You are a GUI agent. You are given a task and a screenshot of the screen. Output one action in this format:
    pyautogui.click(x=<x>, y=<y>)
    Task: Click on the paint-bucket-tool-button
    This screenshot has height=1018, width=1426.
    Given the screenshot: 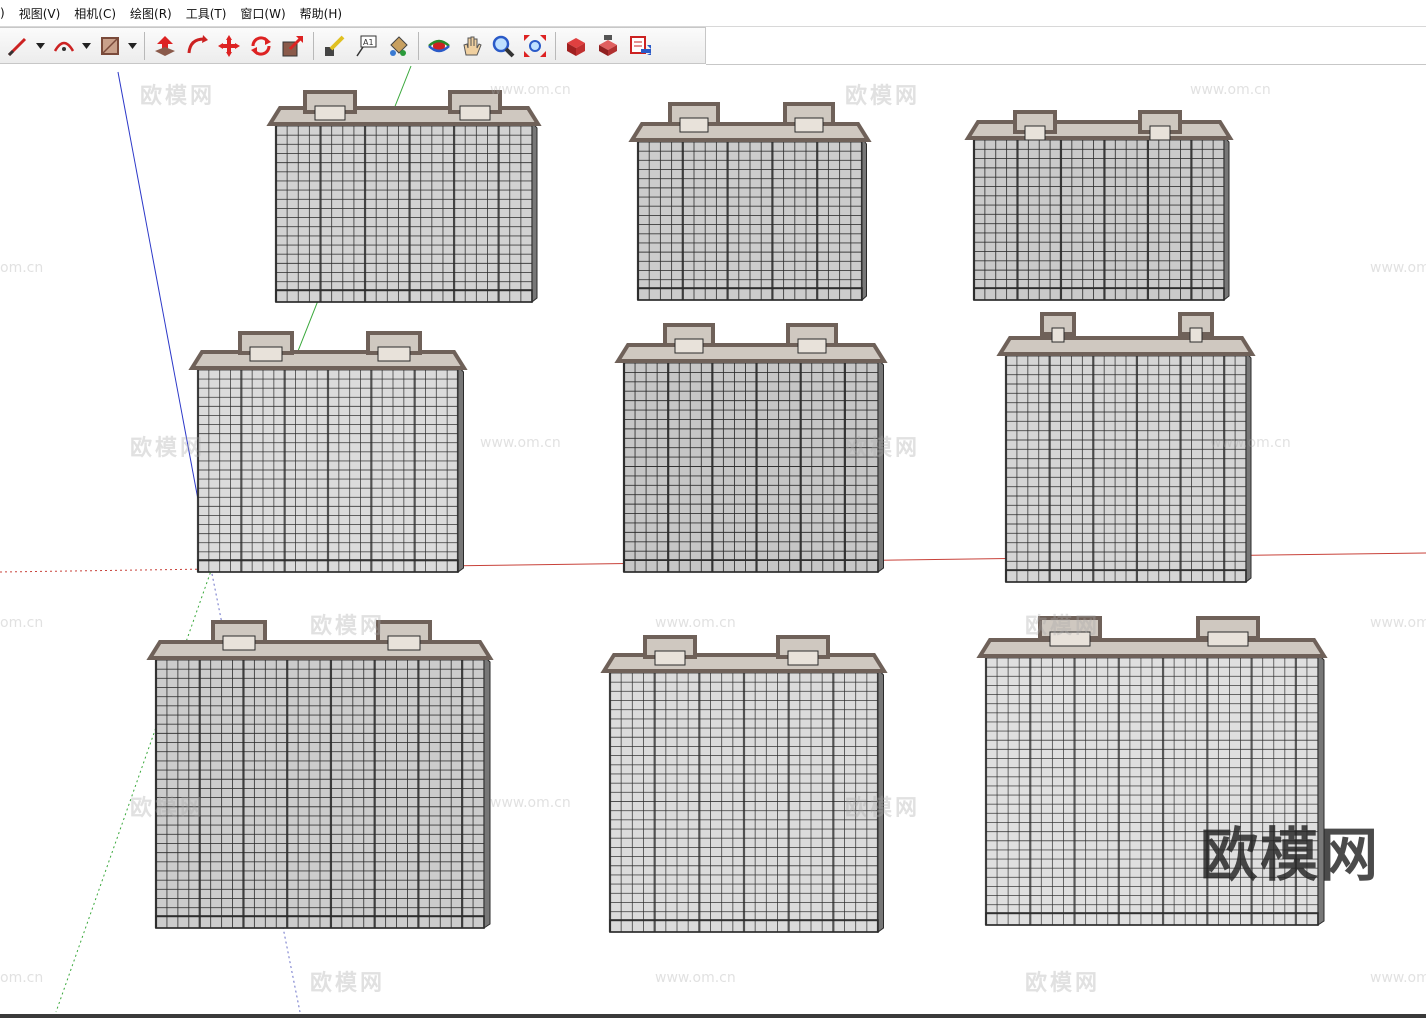 What is the action you would take?
    pyautogui.click(x=398, y=46)
    